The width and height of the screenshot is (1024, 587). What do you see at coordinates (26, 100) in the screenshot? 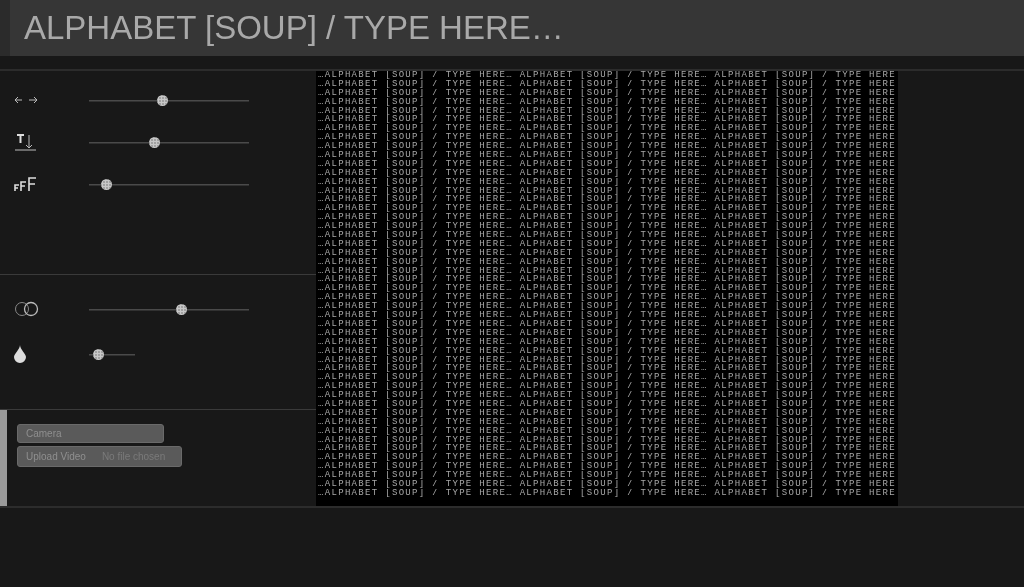
I see `arrows-icon` at bounding box center [26, 100].